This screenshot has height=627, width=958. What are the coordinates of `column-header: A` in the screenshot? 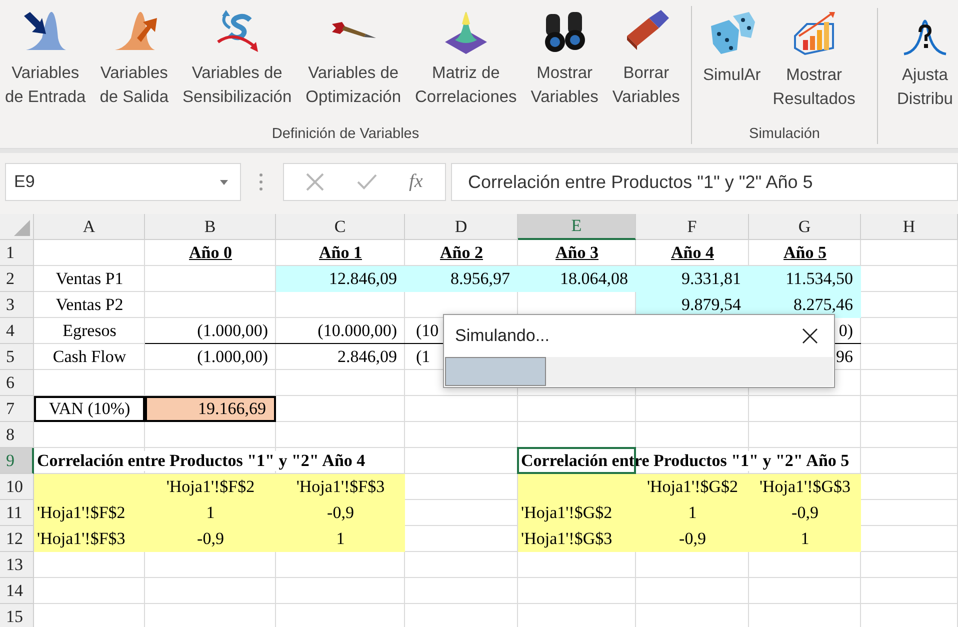 It's located at (89, 227).